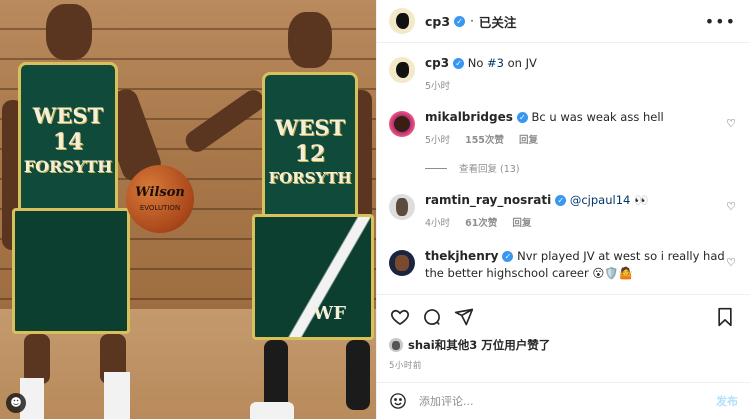 The image size is (750, 419). What do you see at coordinates (498, 21) in the screenshot?
I see `following-button: 已关注` at bounding box center [498, 21].